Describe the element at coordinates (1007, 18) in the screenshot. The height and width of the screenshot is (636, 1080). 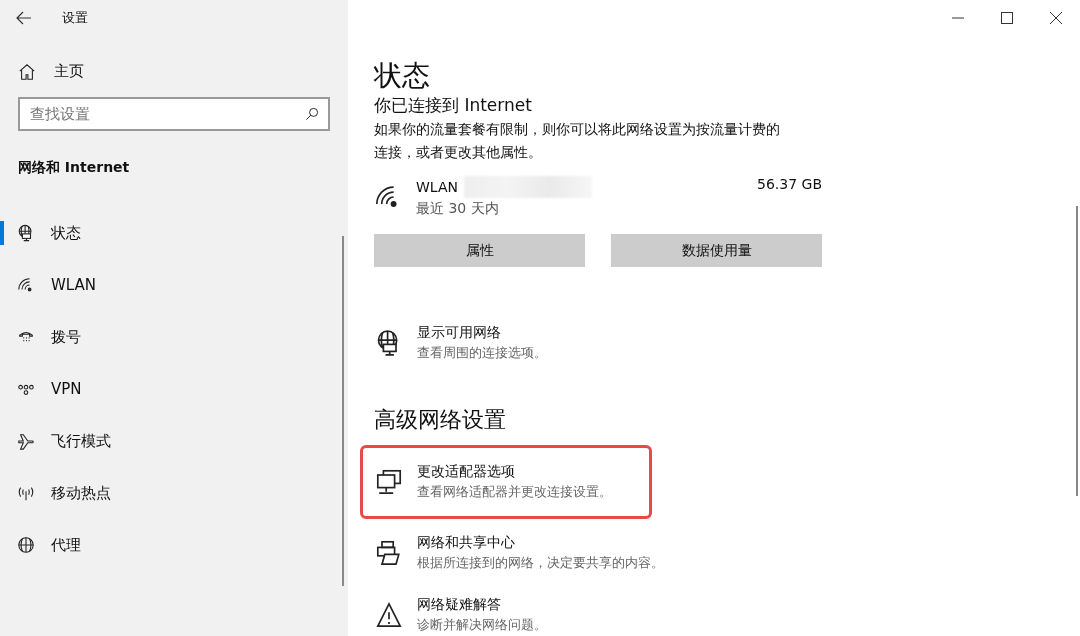
I see `maximize-icon` at that location.